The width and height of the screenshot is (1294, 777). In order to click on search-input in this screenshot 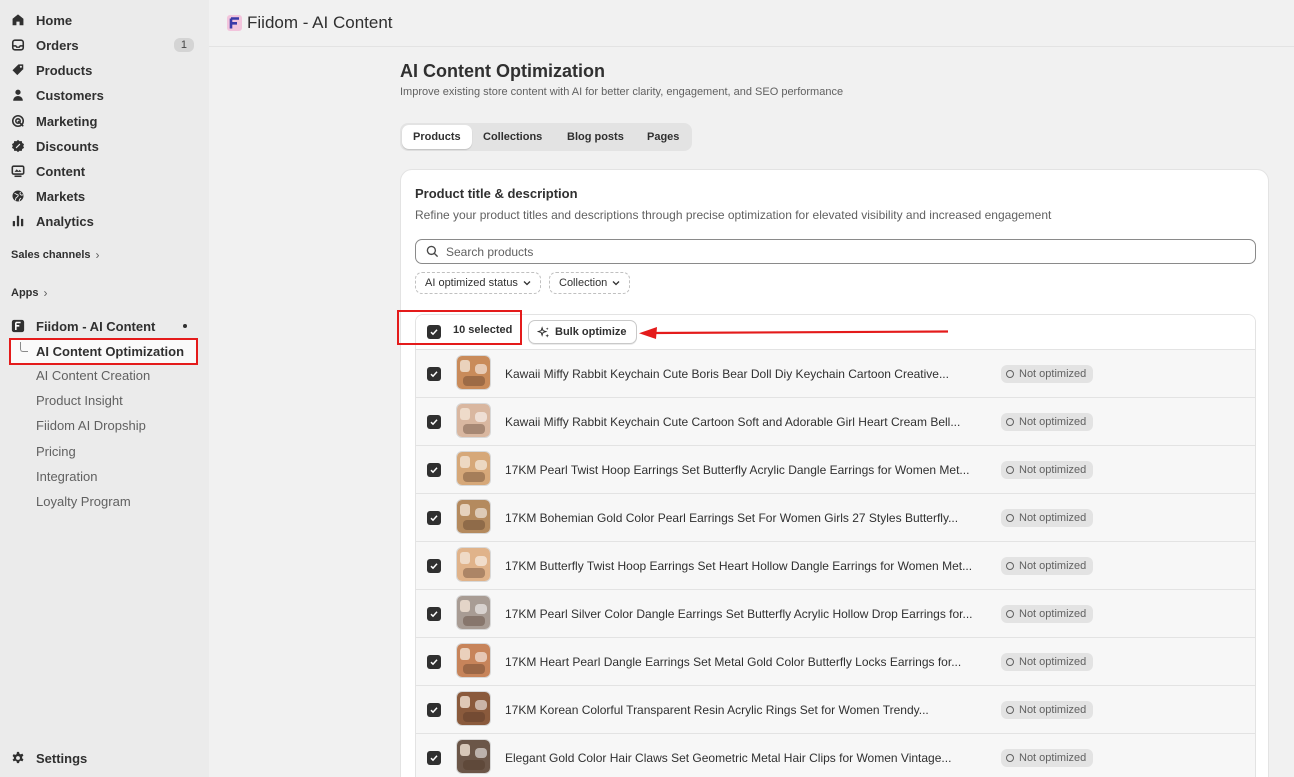, I will do `click(836, 251)`.